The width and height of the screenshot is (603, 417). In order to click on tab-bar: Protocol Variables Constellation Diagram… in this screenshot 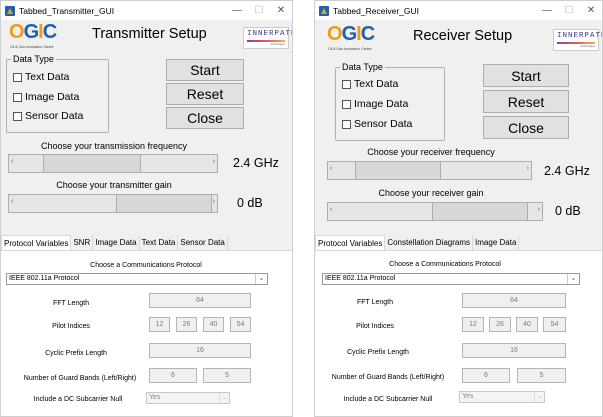, I will do `click(458, 243)`.